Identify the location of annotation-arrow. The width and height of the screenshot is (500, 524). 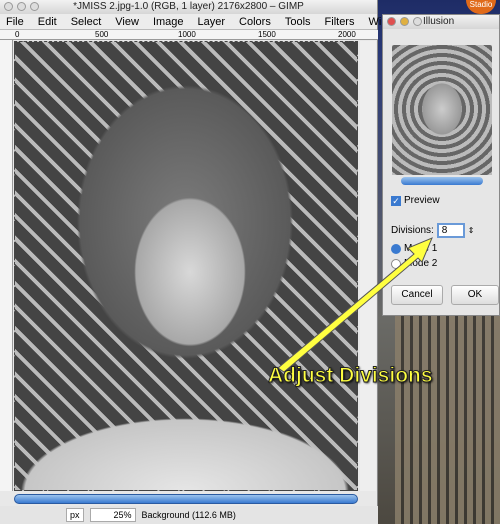
(355, 305).